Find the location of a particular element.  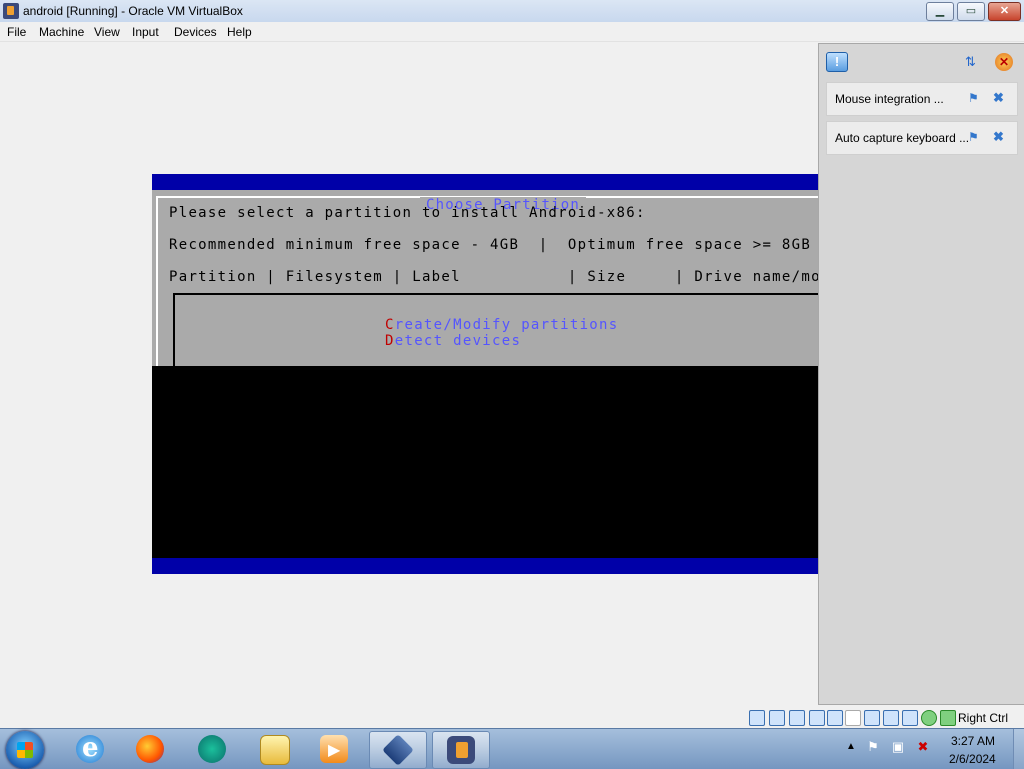

window-title: android [Running] - Oracle VM VirtualBox is located at coordinates (133, 11).